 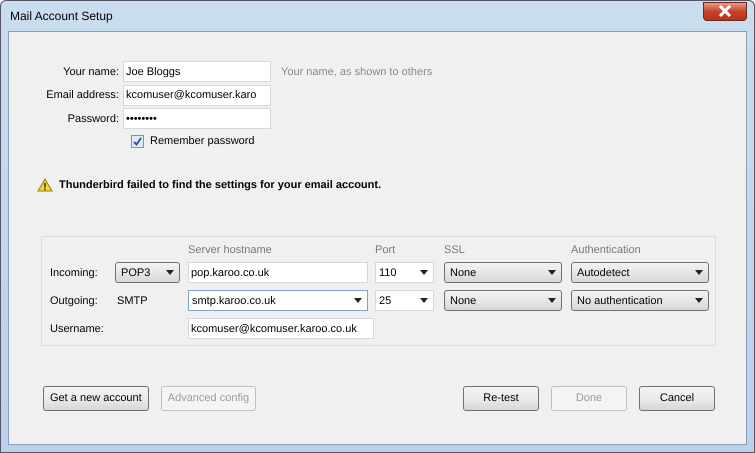 What do you see at coordinates (404, 300) in the screenshot?
I see `port-combobox: 25` at bounding box center [404, 300].